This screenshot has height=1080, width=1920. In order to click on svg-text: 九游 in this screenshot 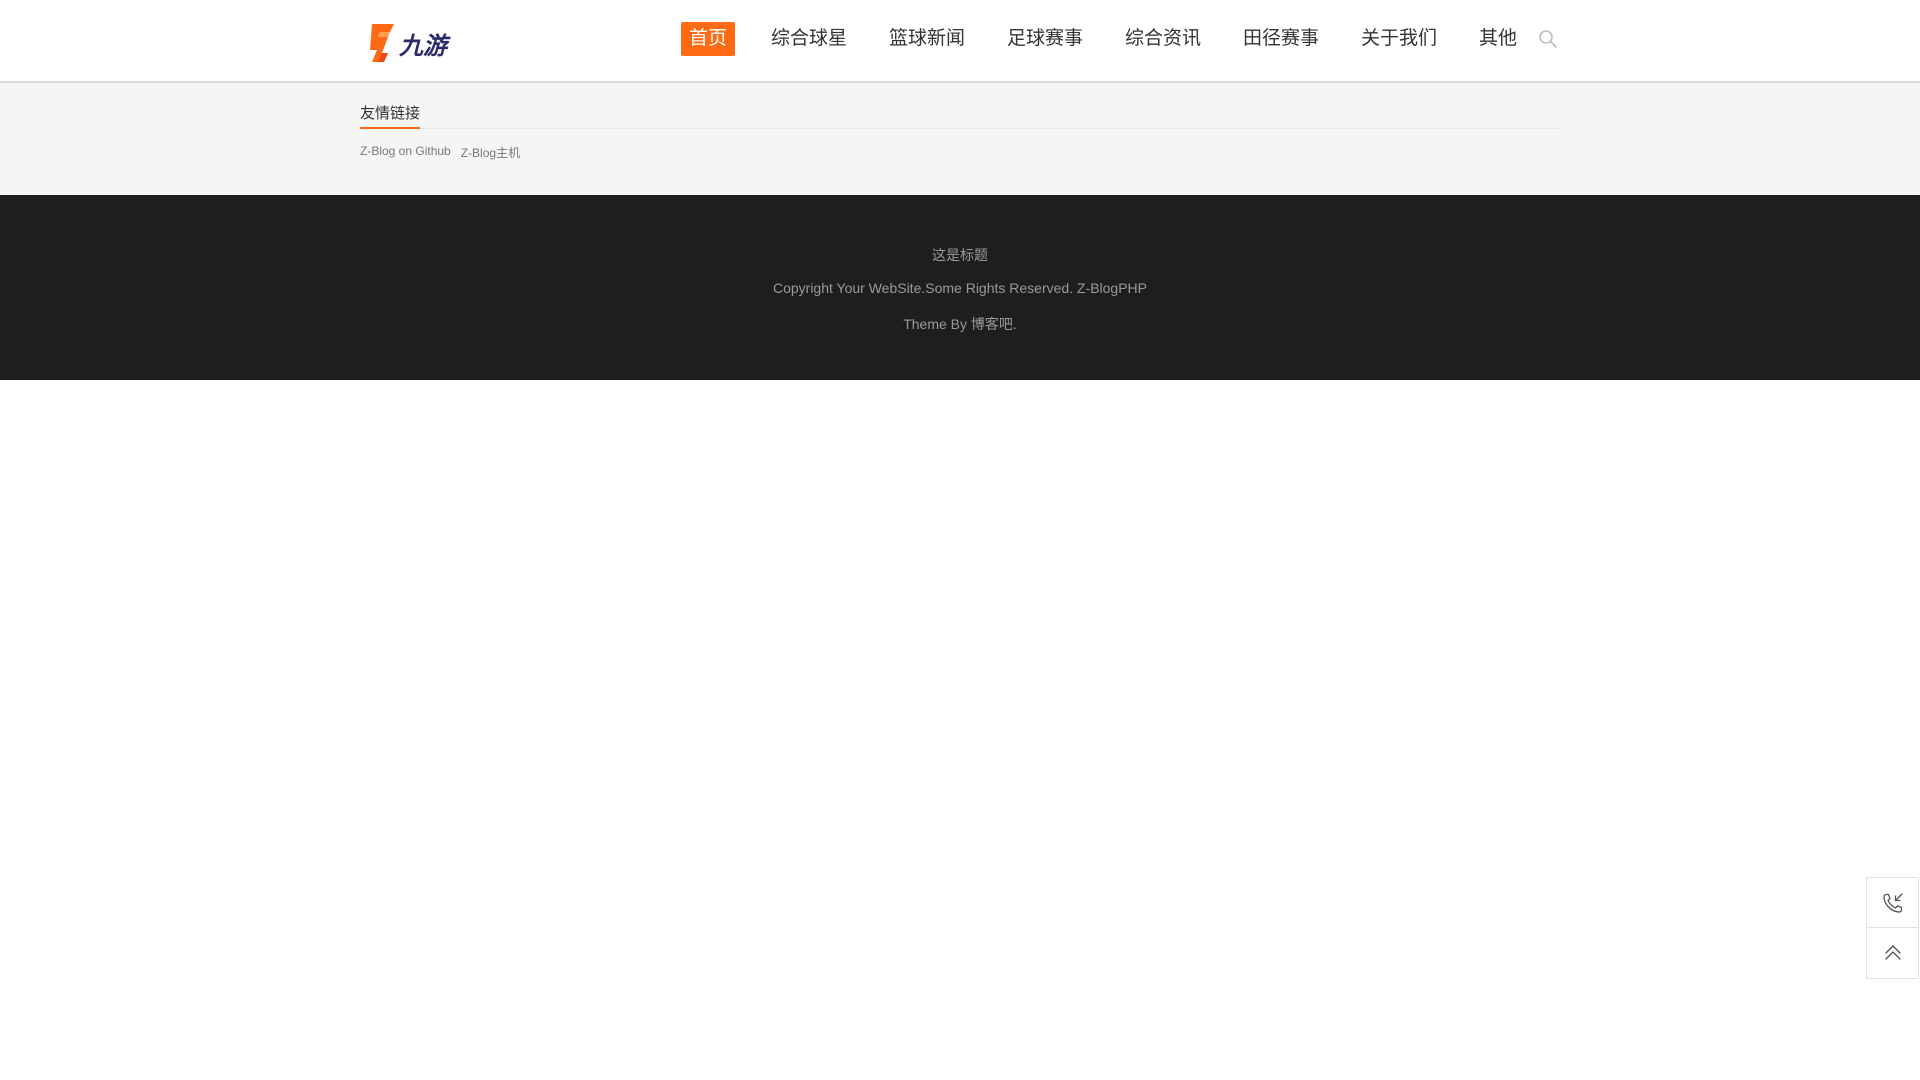, I will do `click(424, 46)`.